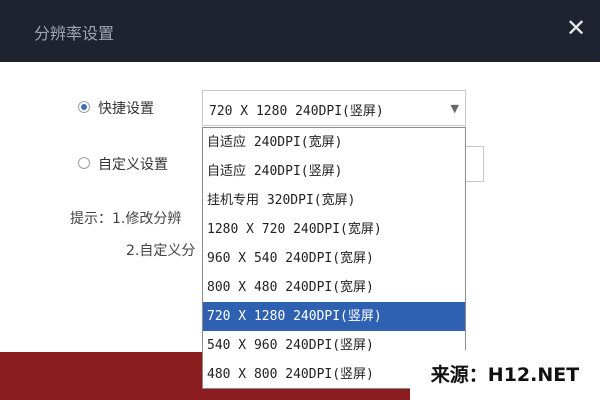  Describe the element at coordinates (334, 200) in the screenshot. I see `resolution-option: 挂机专用 320DPI(宽屏)` at that location.